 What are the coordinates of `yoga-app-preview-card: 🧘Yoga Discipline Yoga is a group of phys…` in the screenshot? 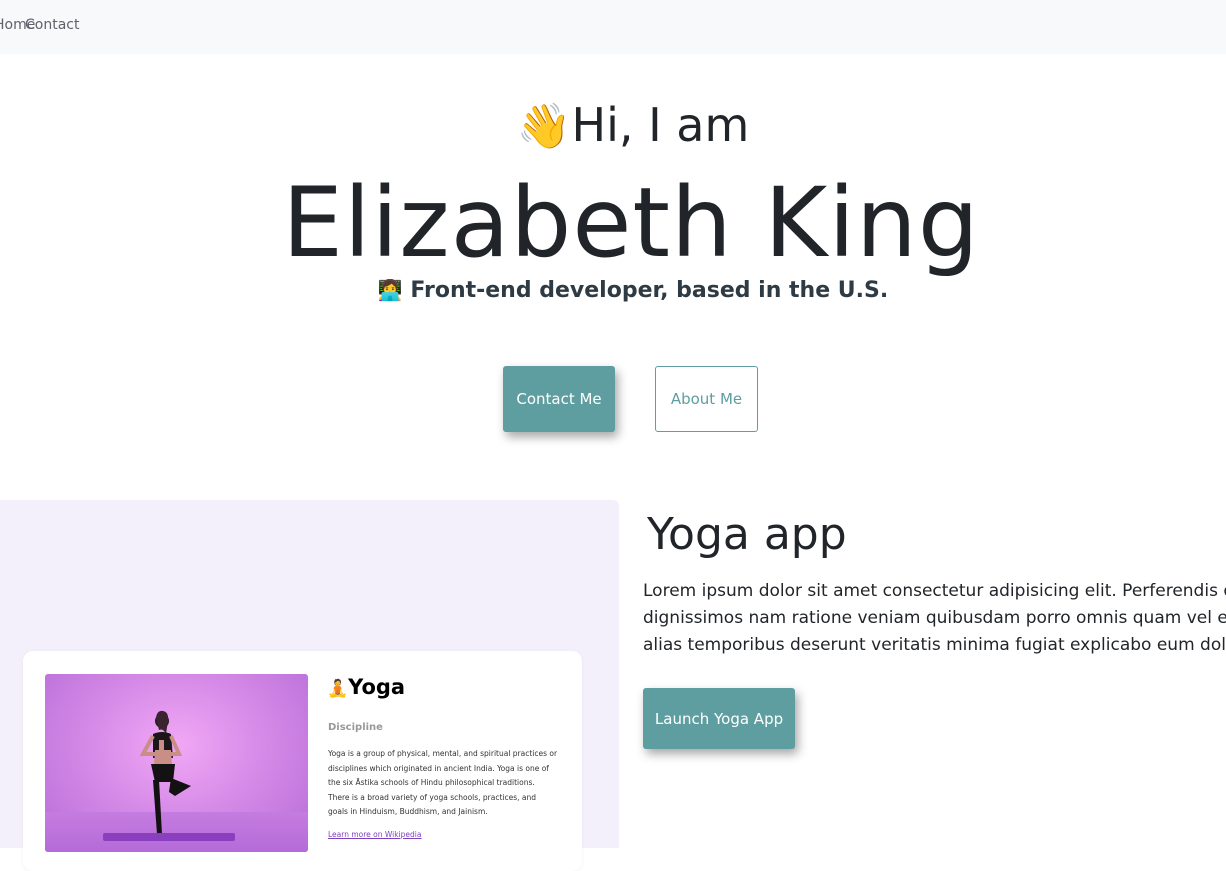 It's located at (302, 761).